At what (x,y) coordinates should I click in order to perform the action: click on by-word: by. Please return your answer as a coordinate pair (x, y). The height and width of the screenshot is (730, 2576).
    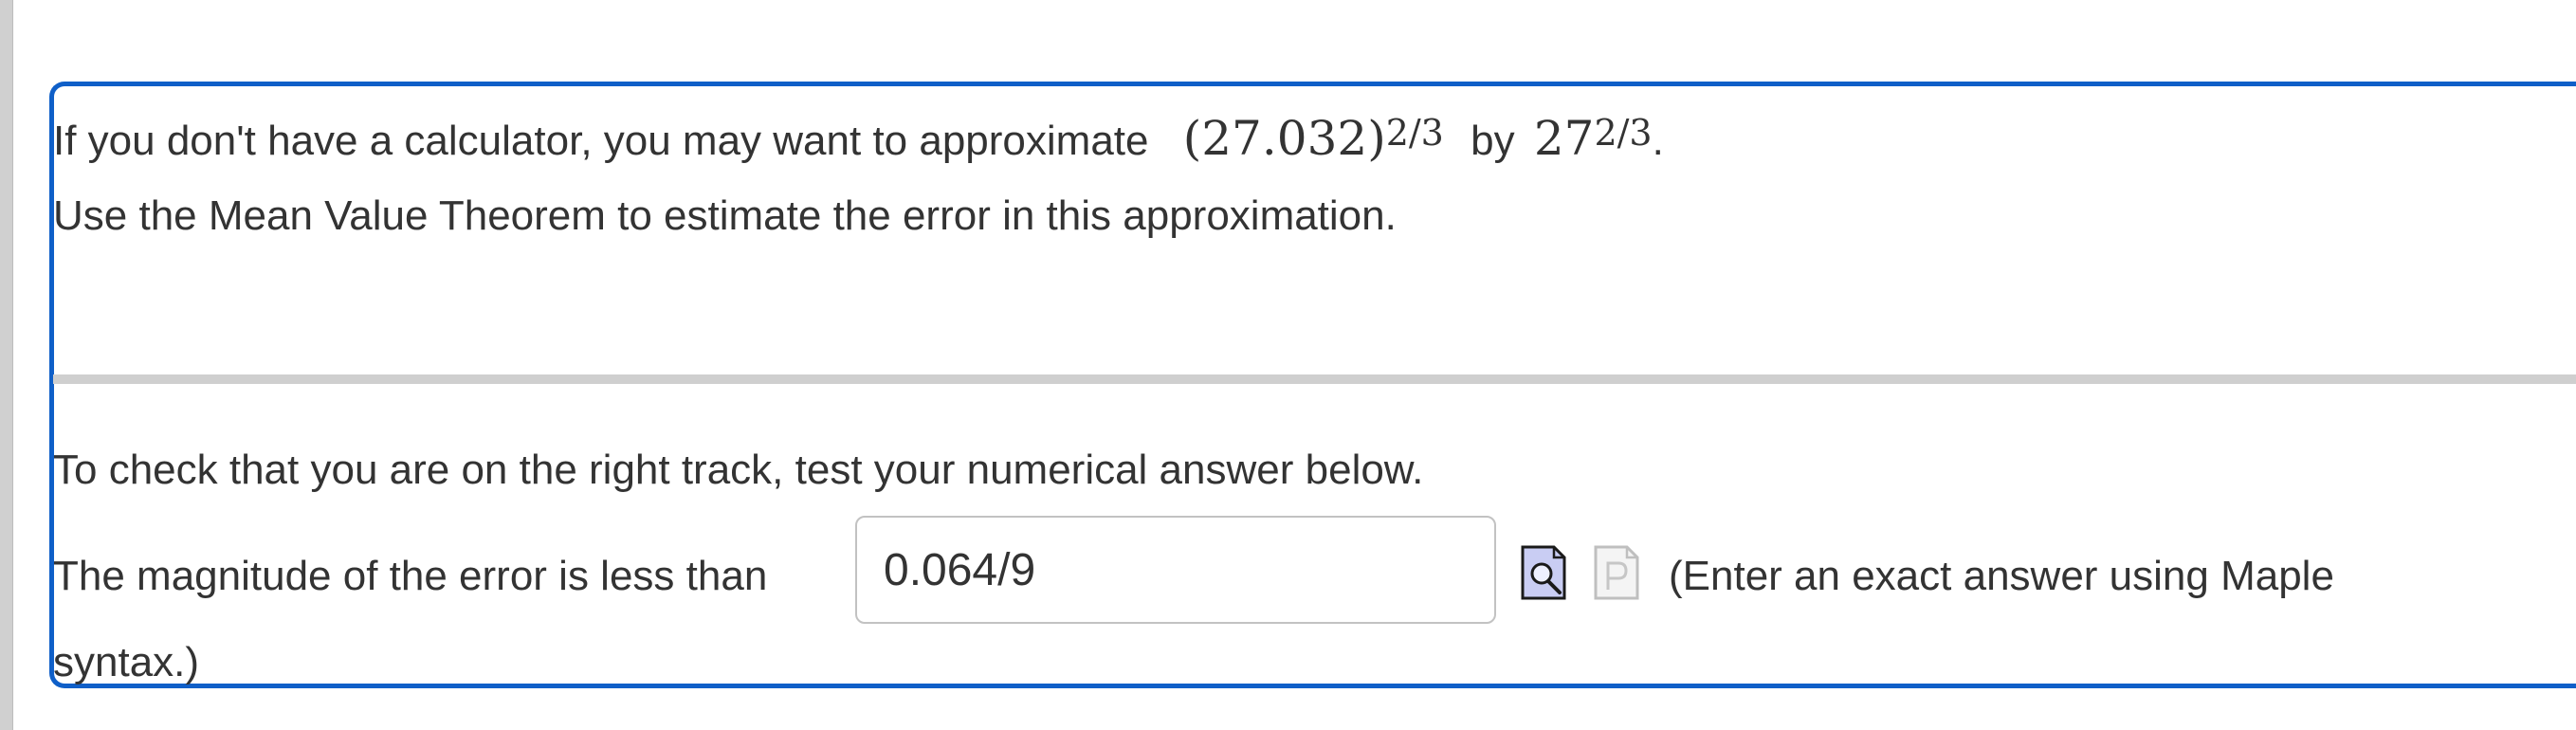
    Looking at the image, I should click on (1493, 141).